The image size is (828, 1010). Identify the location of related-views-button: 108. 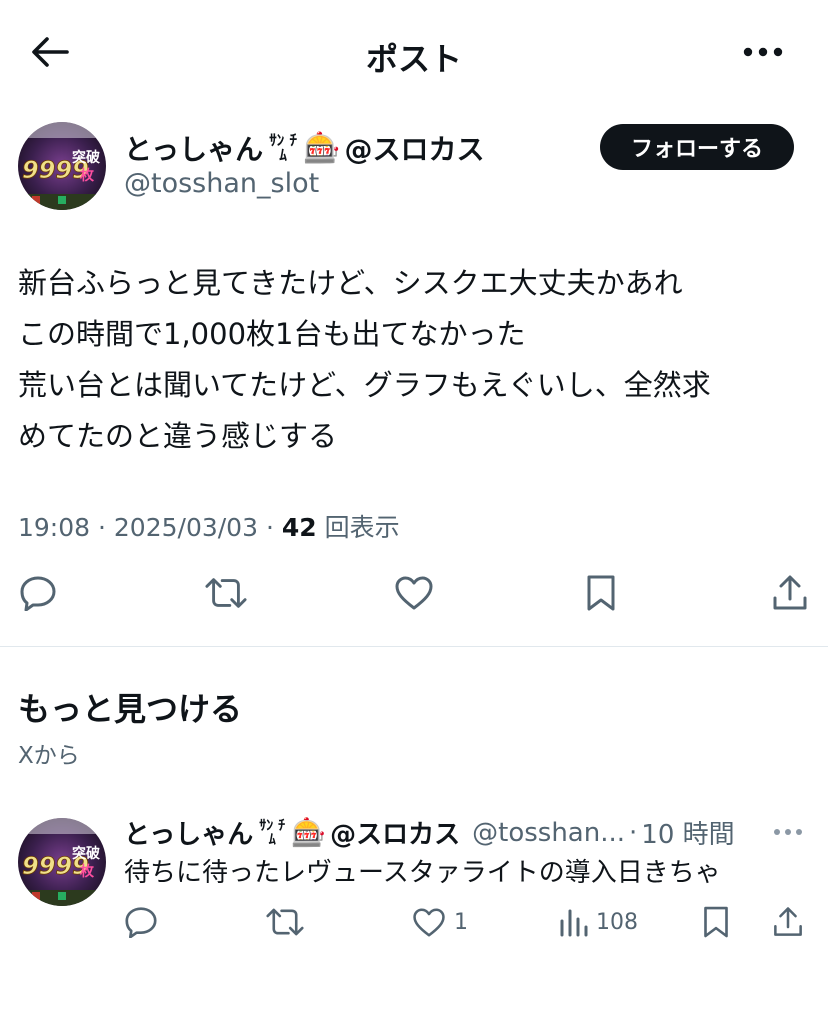
(598, 922).